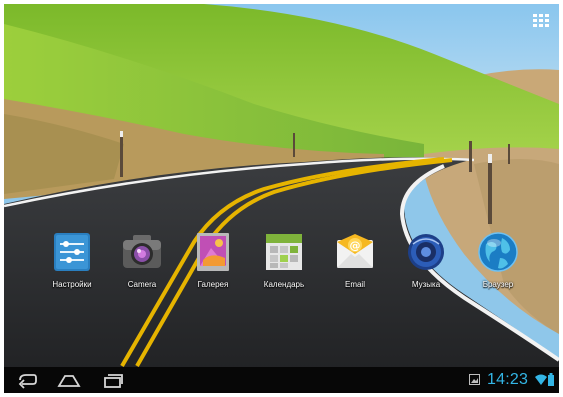 This screenshot has height=397, width=563. I want to click on app-label-gallery: Галерея, so click(213, 284).